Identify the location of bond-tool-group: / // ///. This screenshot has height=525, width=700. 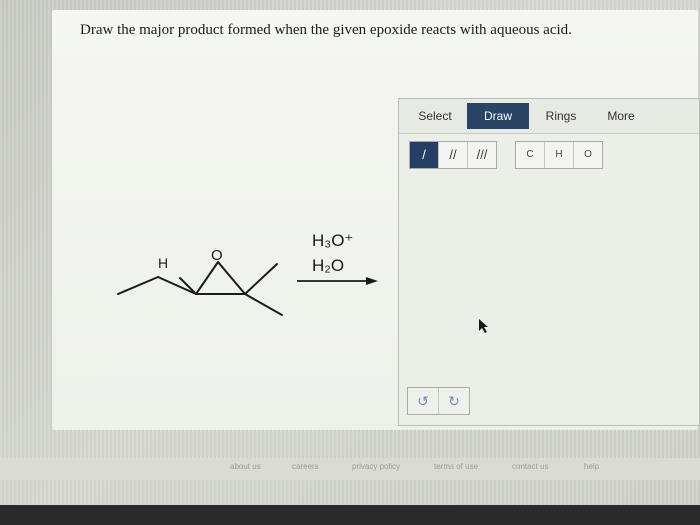
(453, 155).